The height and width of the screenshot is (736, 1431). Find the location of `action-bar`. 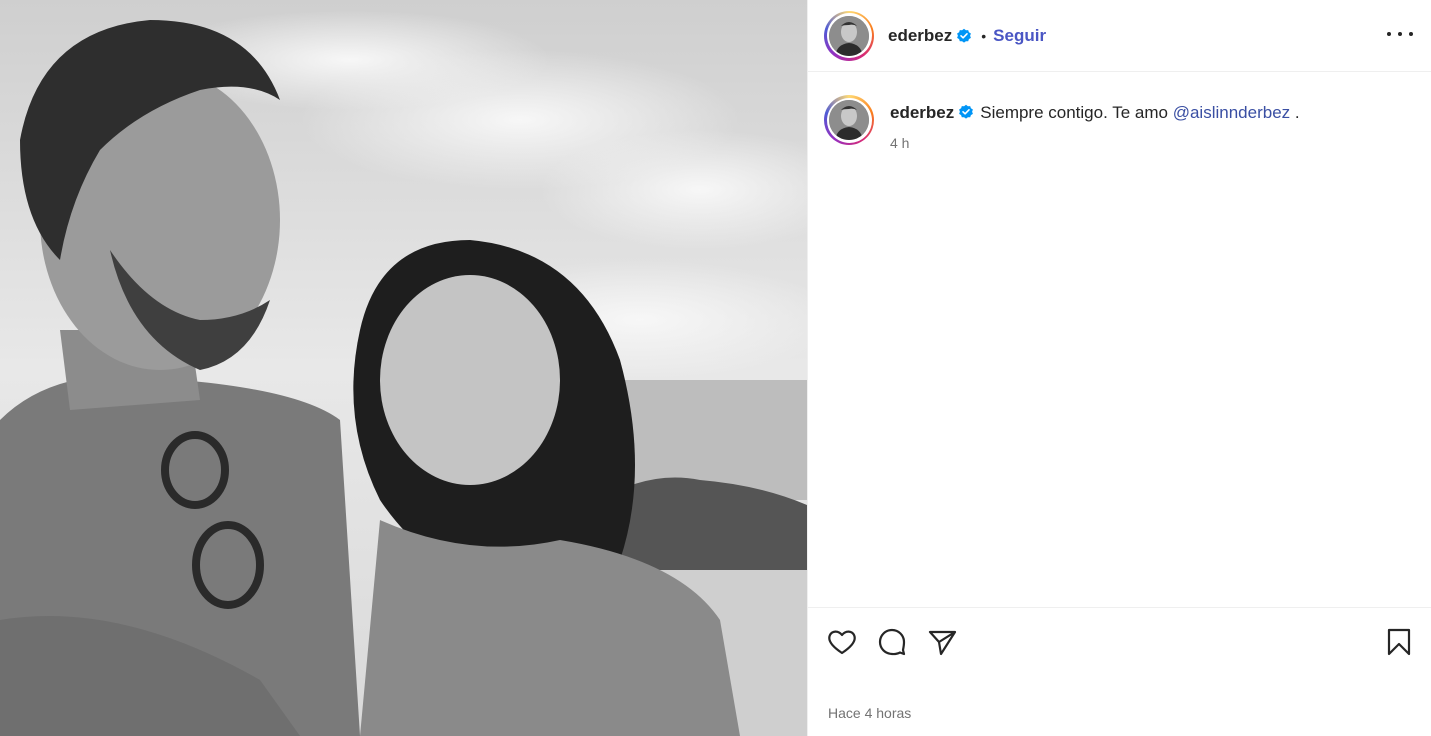

action-bar is located at coordinates (1119, 642).